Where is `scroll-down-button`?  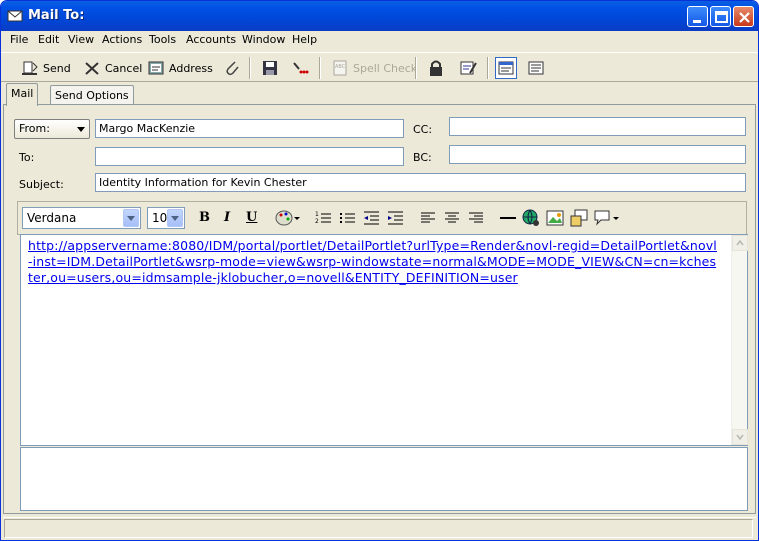
scroll-down-button is located at coordinates (740, 437).